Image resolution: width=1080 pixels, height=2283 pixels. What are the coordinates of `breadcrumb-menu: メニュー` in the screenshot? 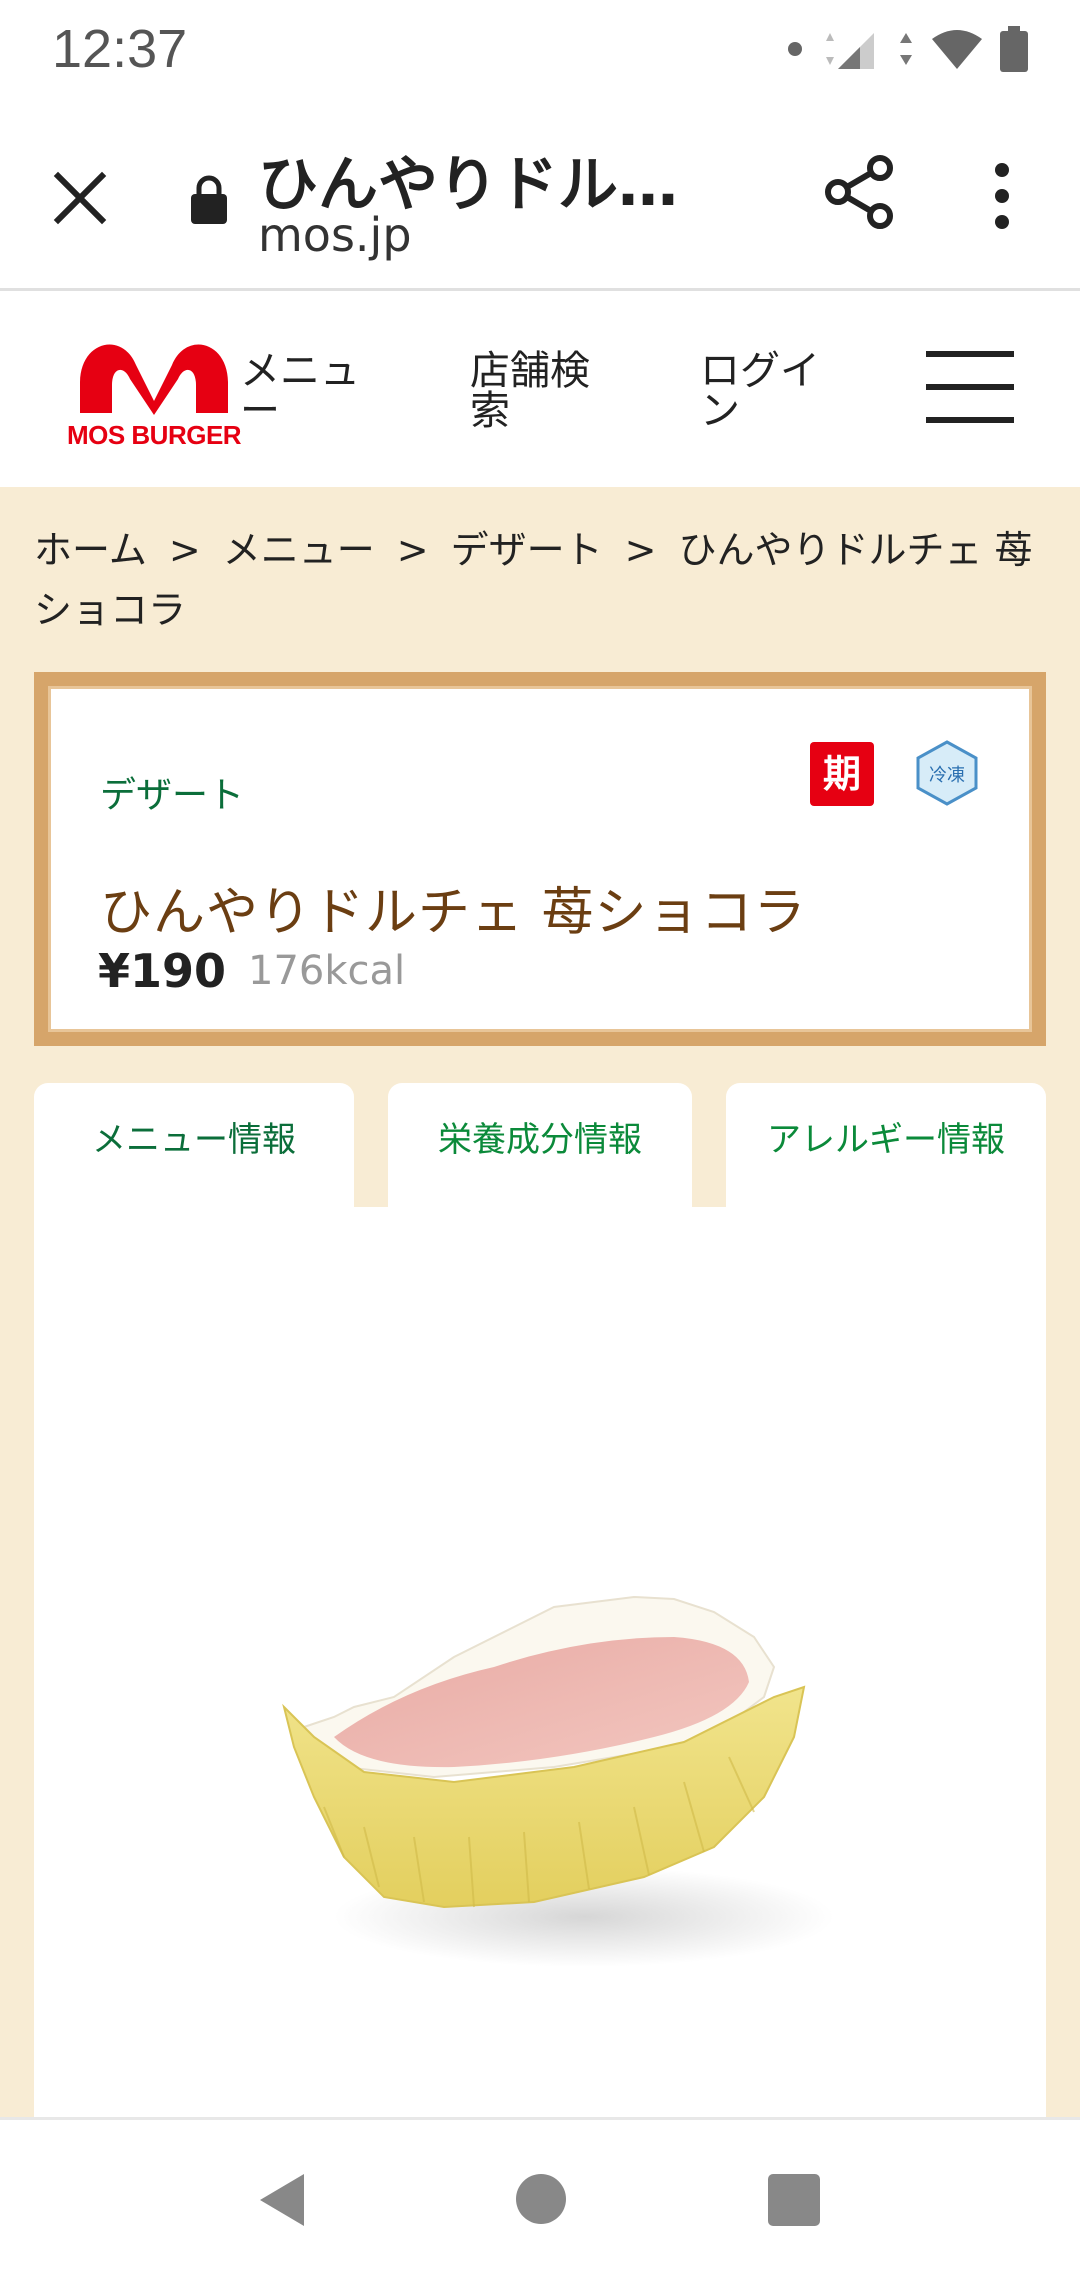 It's located at (299, 550).